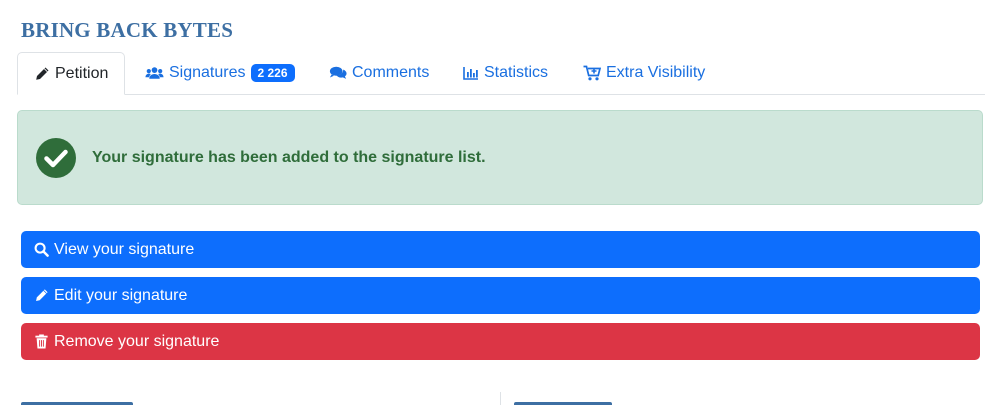 Image resolution: width=987 pixels, height=405 pixels. I want to click on users-icon, so click(154, 73).